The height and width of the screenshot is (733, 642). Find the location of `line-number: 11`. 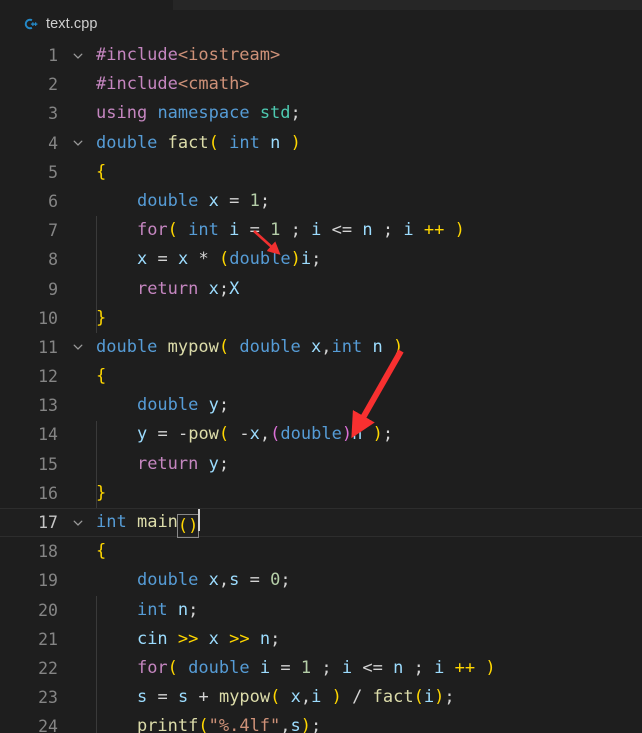

line-number: 11 is located at coordinates (29, 347).